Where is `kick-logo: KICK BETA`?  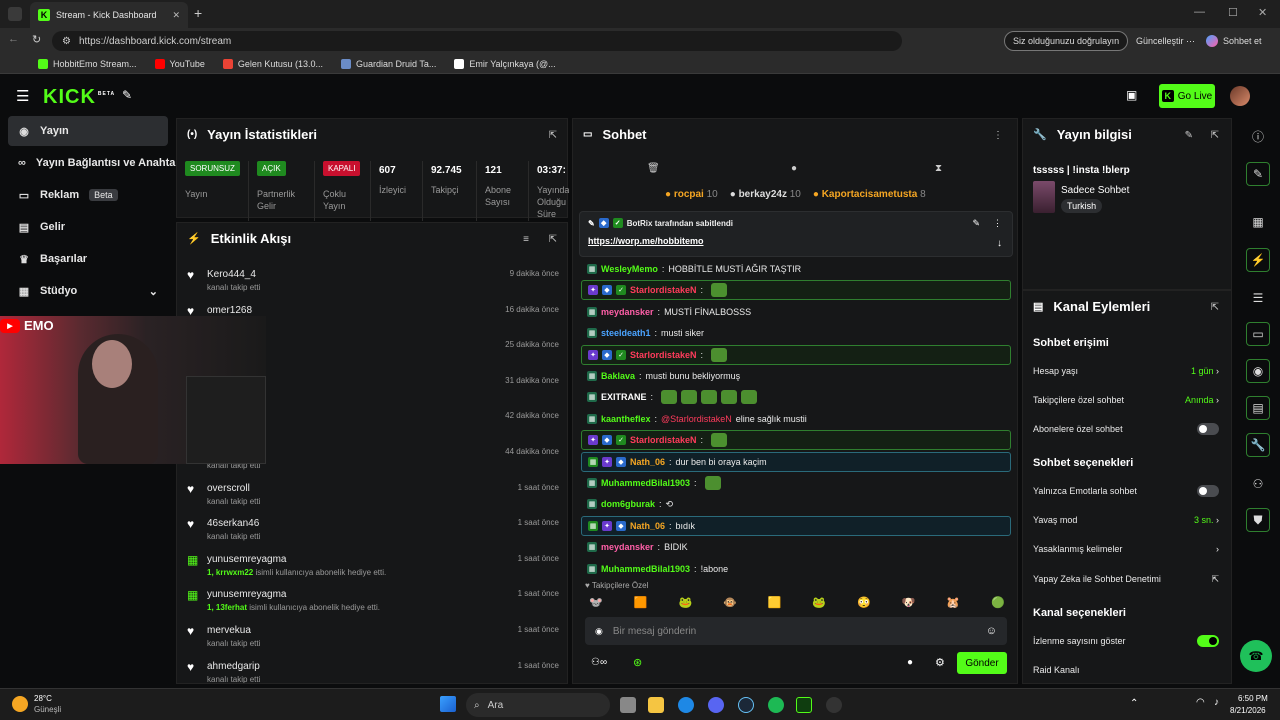
kick-logo: KICK BETA is located at coordinates (79, 97).